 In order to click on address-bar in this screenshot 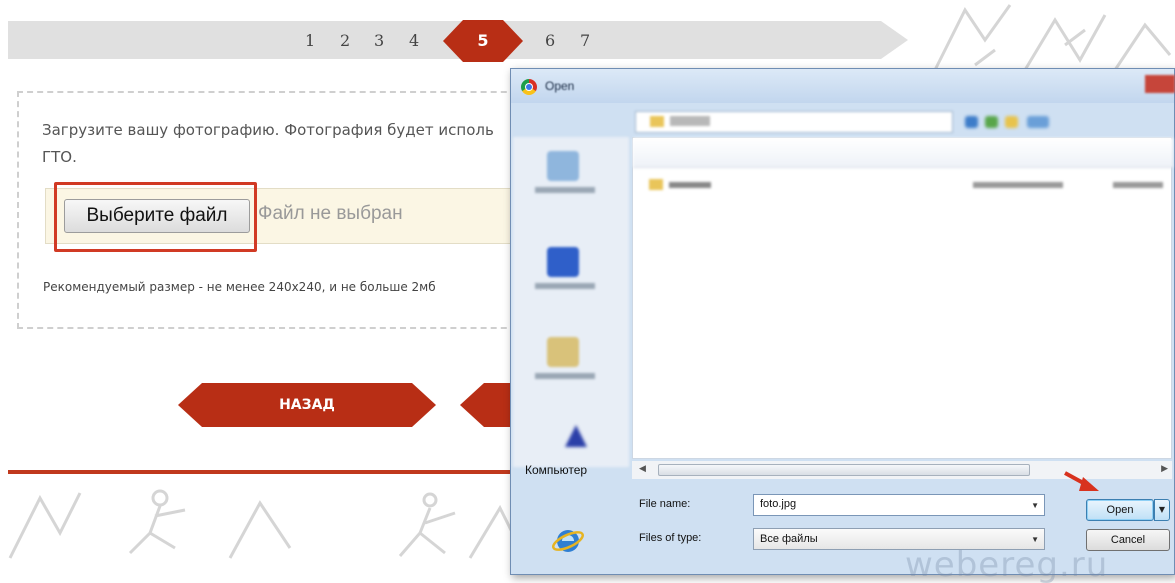, I will do `click(794, 122)`.